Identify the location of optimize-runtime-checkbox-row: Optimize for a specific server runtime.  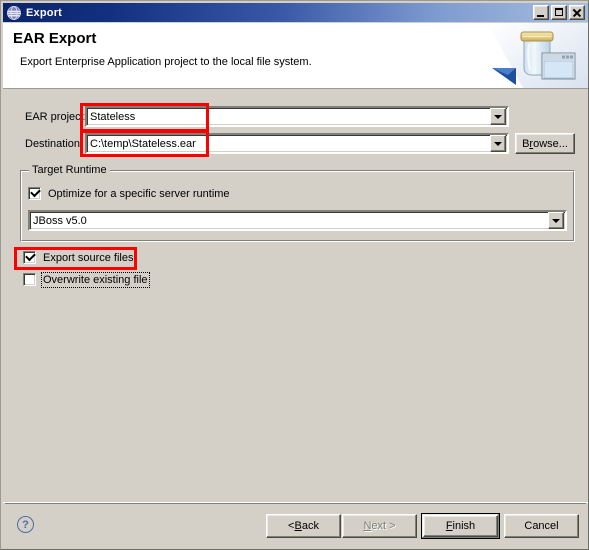
(129, 193).